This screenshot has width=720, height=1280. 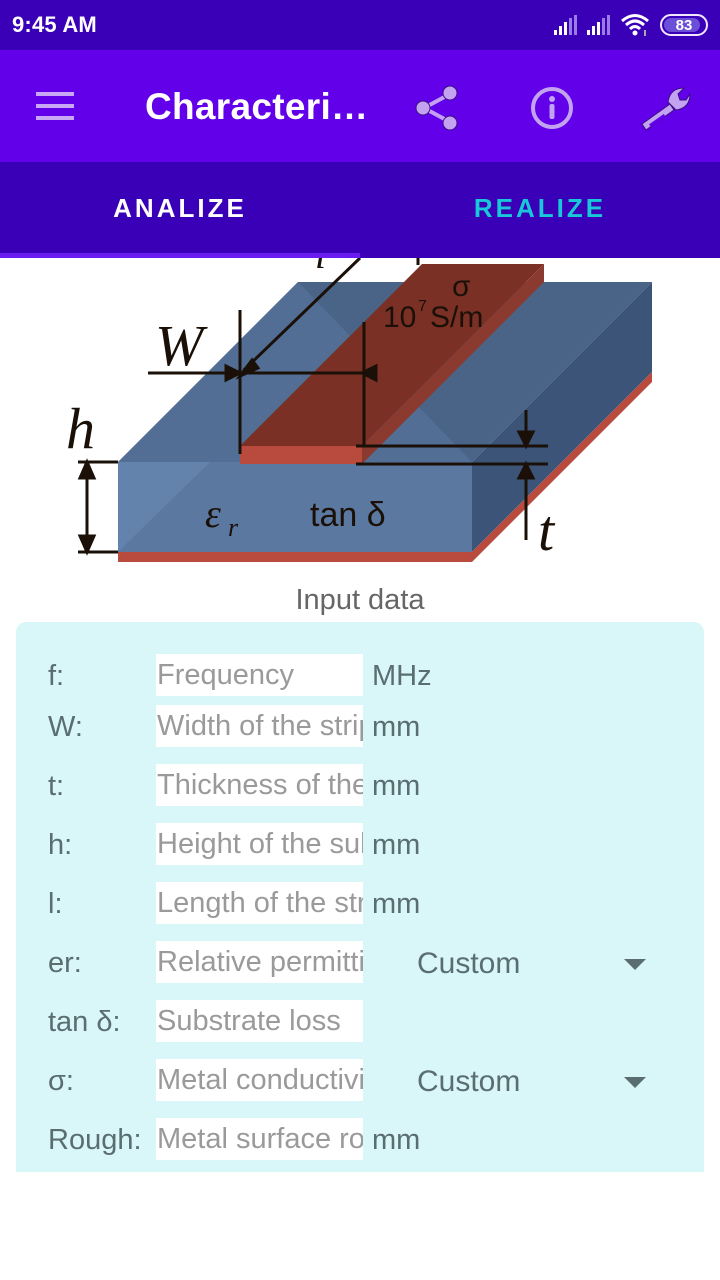 What do you see at coordinates (295, 557) in the screenshot?
I see `ground-plane` at bounding box center [295, 557].